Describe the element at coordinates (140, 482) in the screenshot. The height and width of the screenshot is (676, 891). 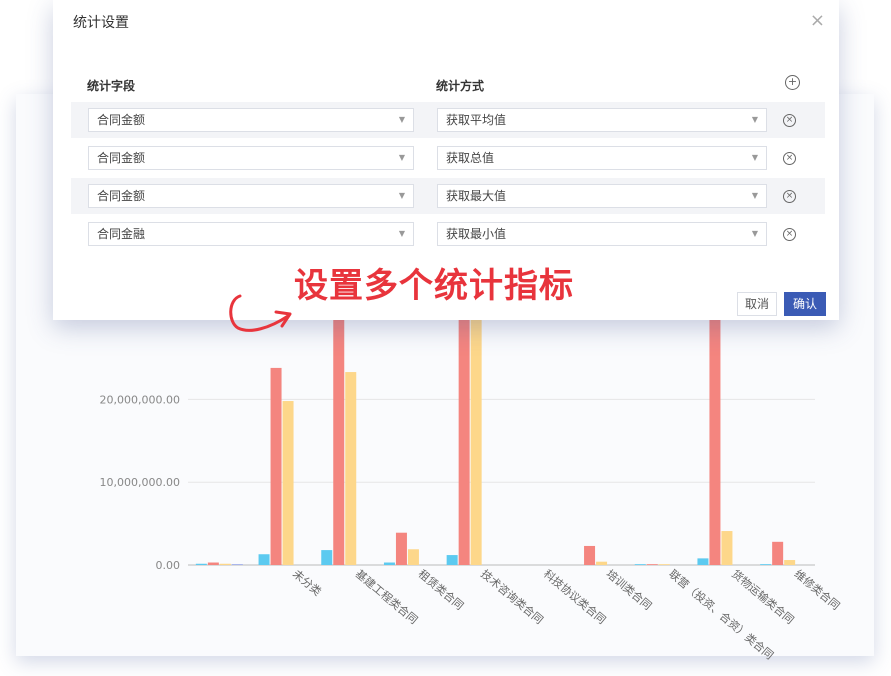
I see `y-tick-label: 10,000,000.00` at that location.